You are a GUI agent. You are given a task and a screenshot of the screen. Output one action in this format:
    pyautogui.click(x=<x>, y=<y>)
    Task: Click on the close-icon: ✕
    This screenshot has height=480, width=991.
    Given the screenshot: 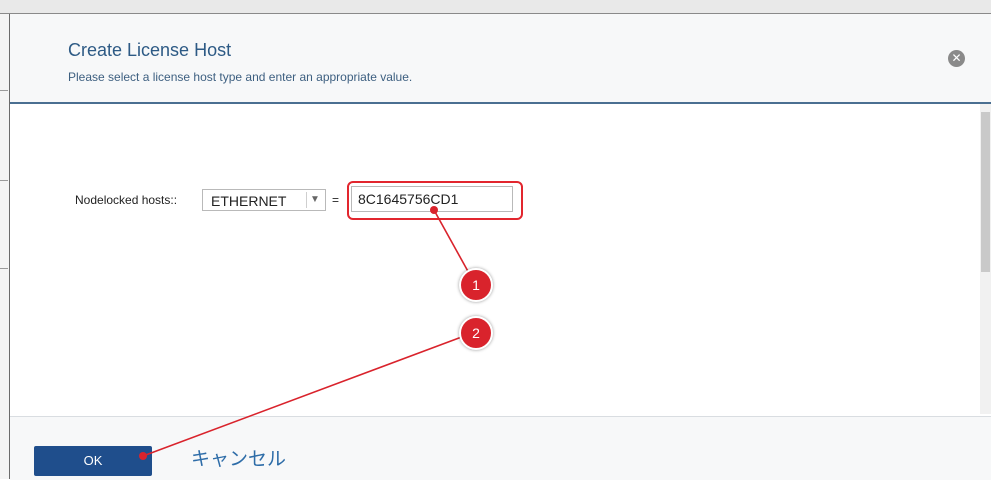 What is the action you would take?
    pyautogui.click(x=956, y=58)
    